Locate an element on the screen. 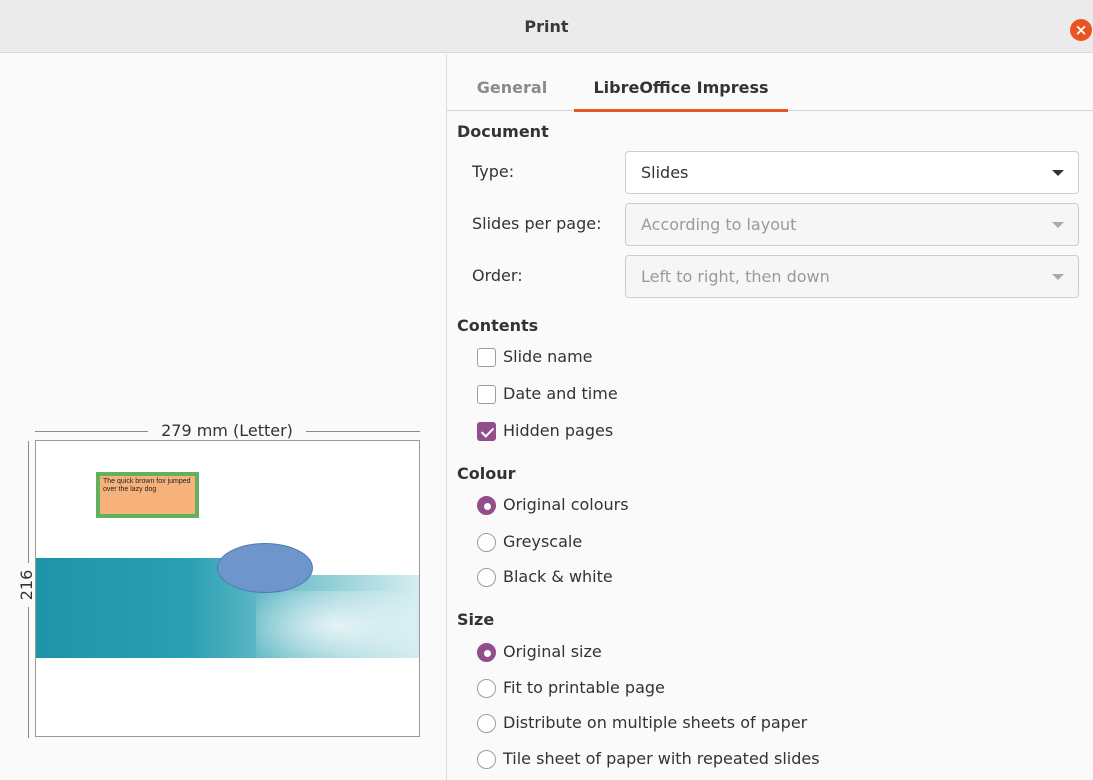 The width and height of the screenshot is (1093, 780). document-heading: Document is located at coordinates (503, 131).